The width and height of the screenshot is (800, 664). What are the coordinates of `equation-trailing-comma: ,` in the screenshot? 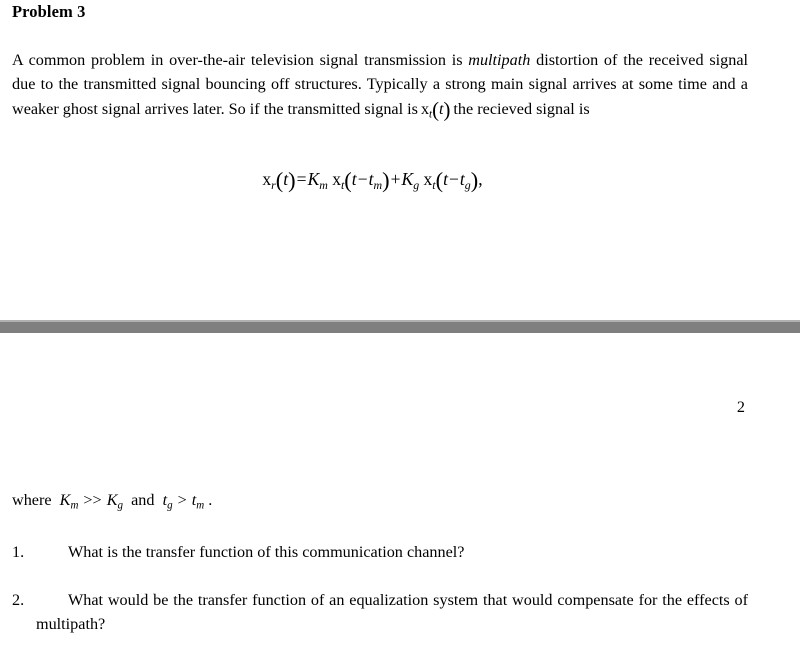 It's located at (480, 179).